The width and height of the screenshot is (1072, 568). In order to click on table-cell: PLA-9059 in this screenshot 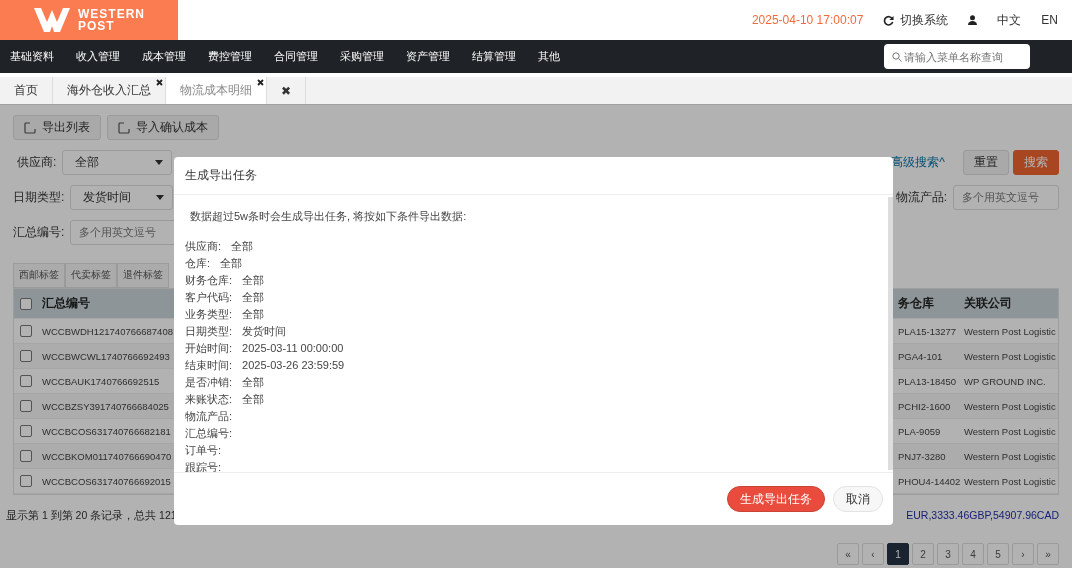, I will do `click(919, 431)`.